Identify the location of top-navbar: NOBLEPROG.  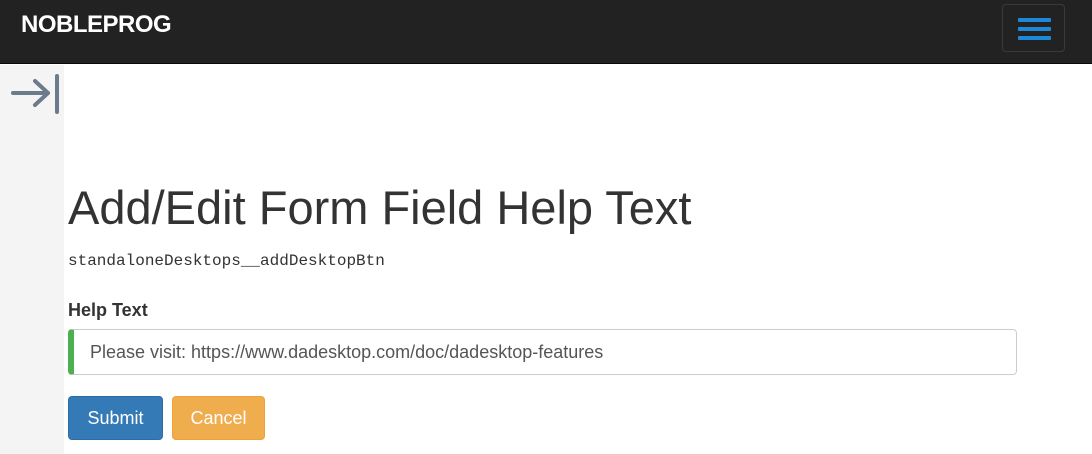
(546, 32).